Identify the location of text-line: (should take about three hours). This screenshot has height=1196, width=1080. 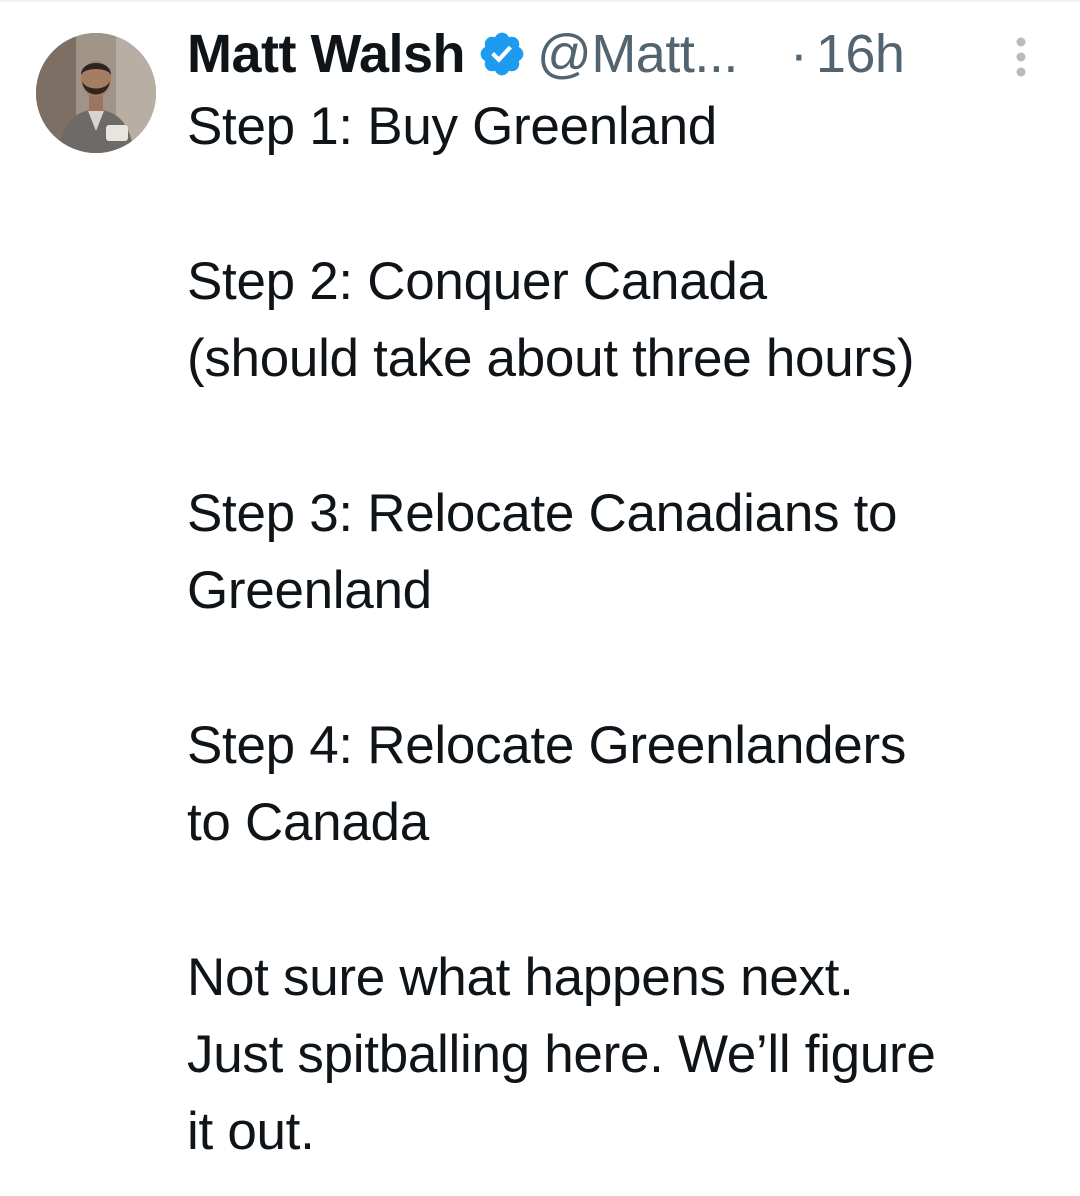
(551, 358).